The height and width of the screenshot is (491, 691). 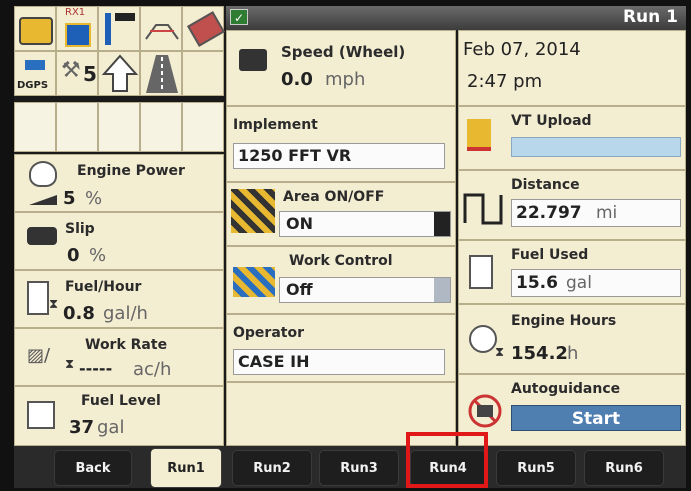 What do you see at coordinates (93, 468) in the screenshot?
I see `back-button: Back` at bounding box center [93, 468].